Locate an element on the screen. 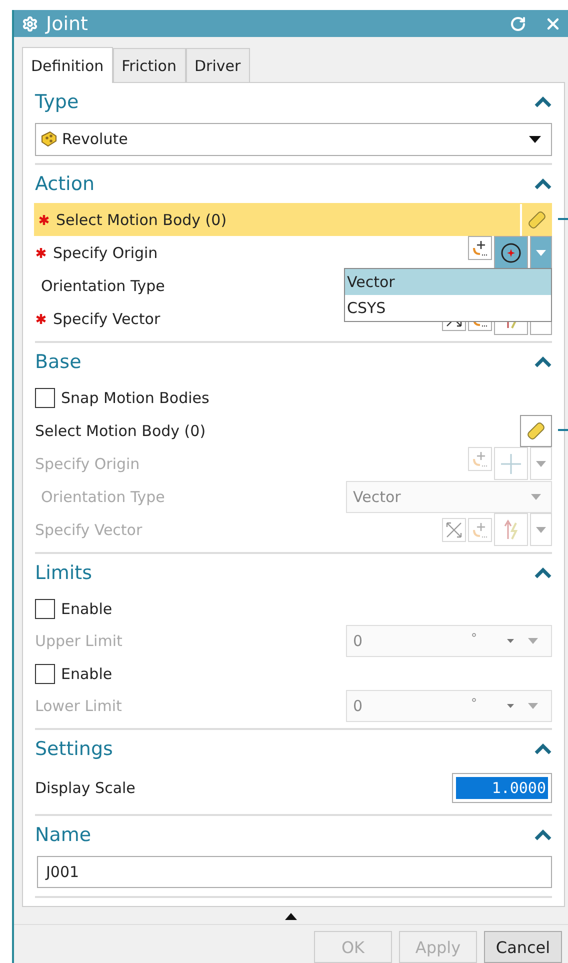 The image size is (568, 963). menu-item: Vector is located at coordinates (448, 282).